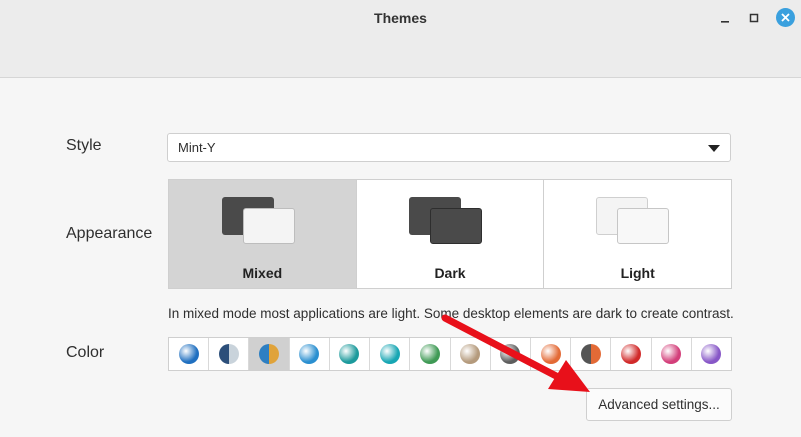 Image resolution: width=801 pixels, height=437 pixels. I want to click on color-swatch-orange-dark, so click(591, 354).